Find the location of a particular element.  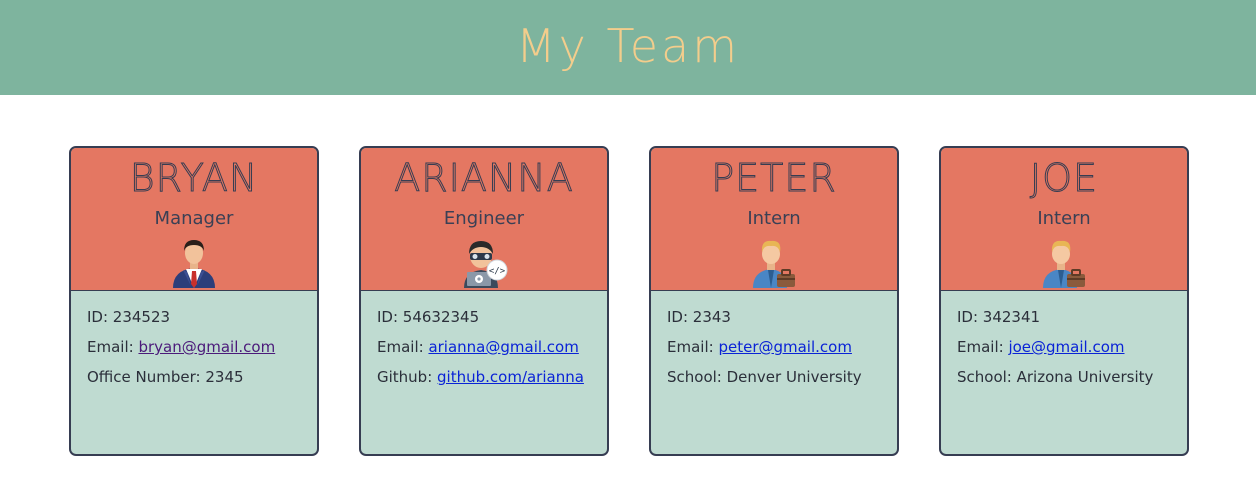

github-row: Github: github.com/arianna is located at coordinates (484, 382).